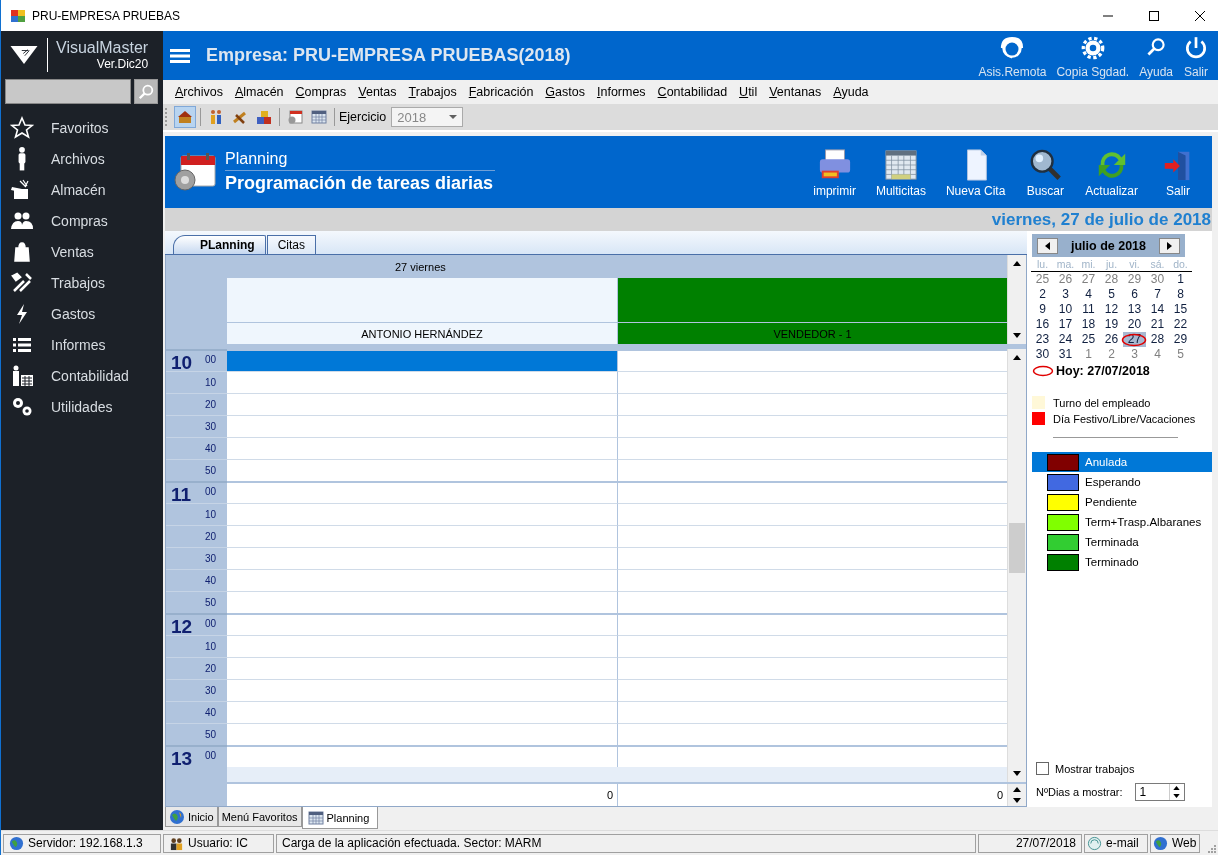  I want to click on sidebar-item: Trabajos, so click(82, 282).